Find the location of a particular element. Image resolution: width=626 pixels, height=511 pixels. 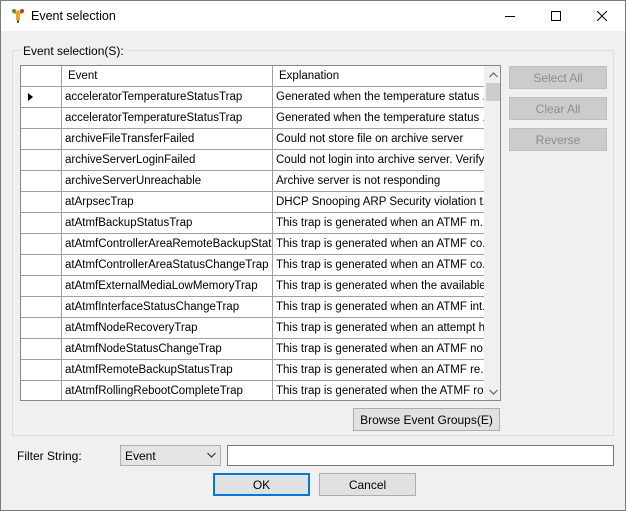

scroll-up-icon is located at coordinates (493, 74).